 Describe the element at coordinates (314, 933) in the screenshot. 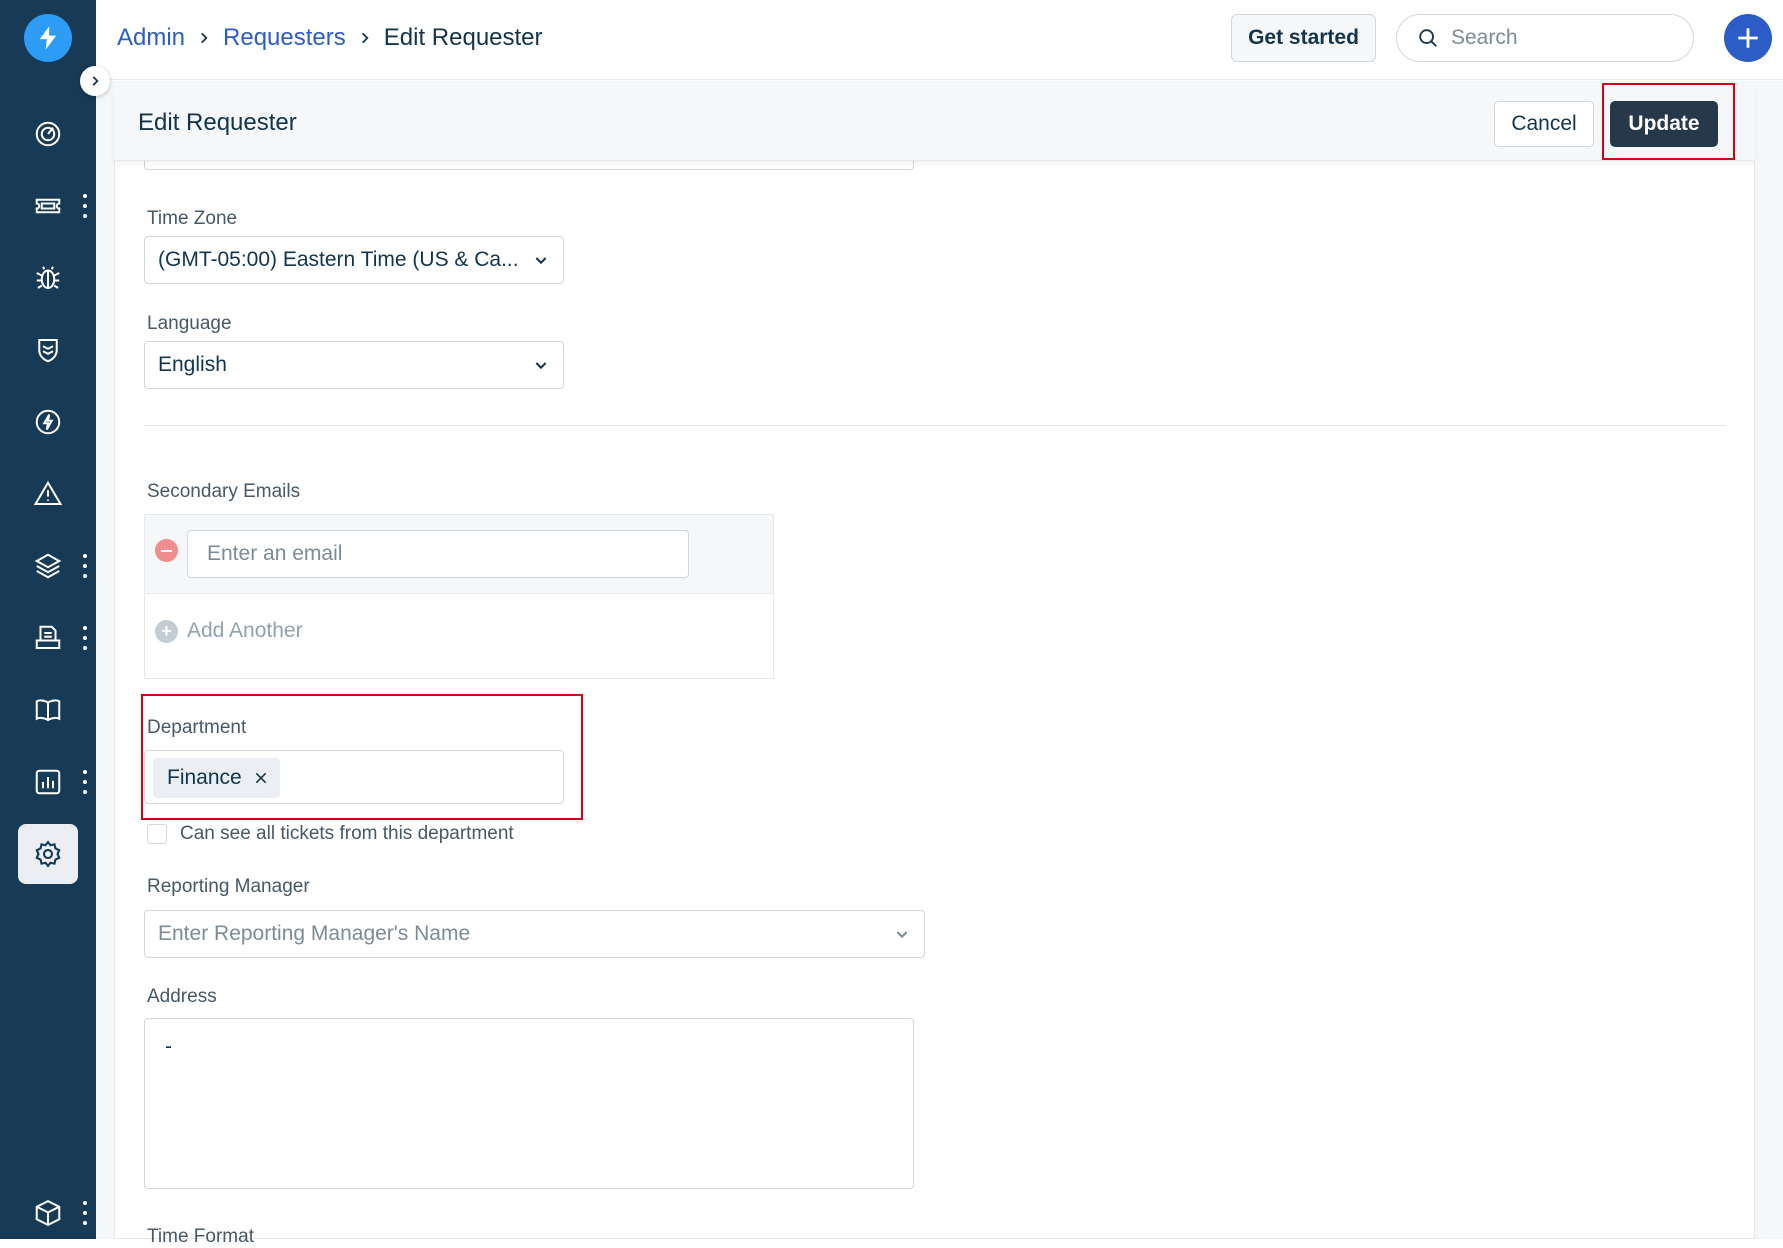

I see `reporting-manager-placeholder: Enter Reporting Manager's Name` at that location.